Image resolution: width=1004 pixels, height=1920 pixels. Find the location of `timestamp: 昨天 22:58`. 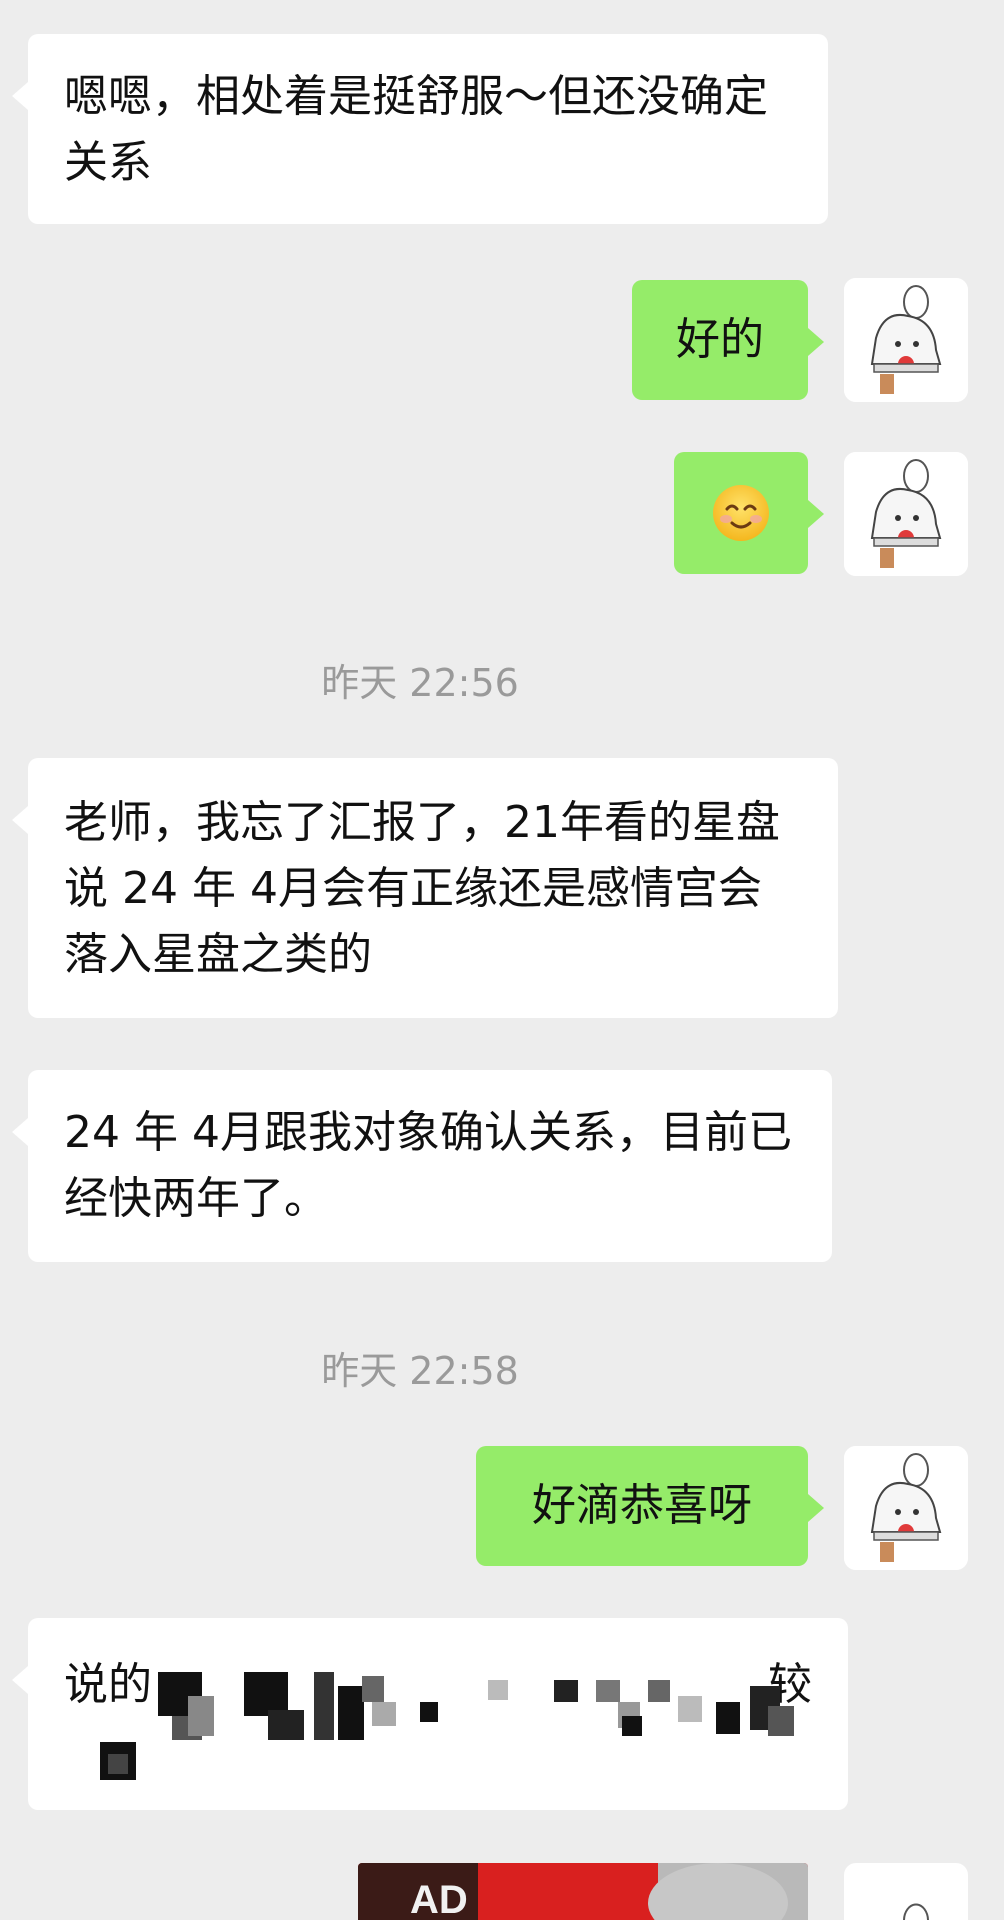

timestamp: 昨天 22:58 is located at coordinates (420, 1371).